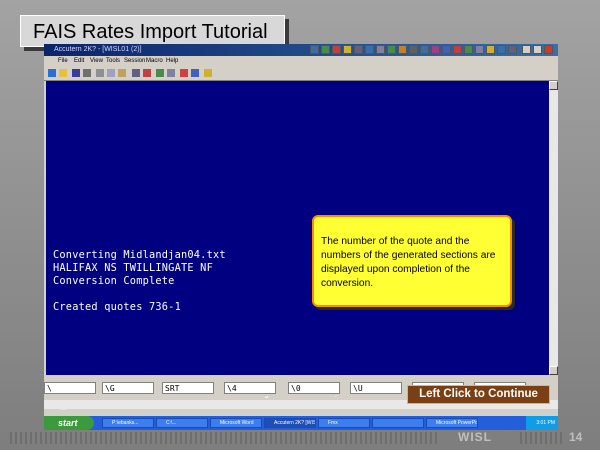 The image size is (600, 450). Describe the element at coordinates (398, 423) in the screenshot. I see `taskbar-item` at that location.